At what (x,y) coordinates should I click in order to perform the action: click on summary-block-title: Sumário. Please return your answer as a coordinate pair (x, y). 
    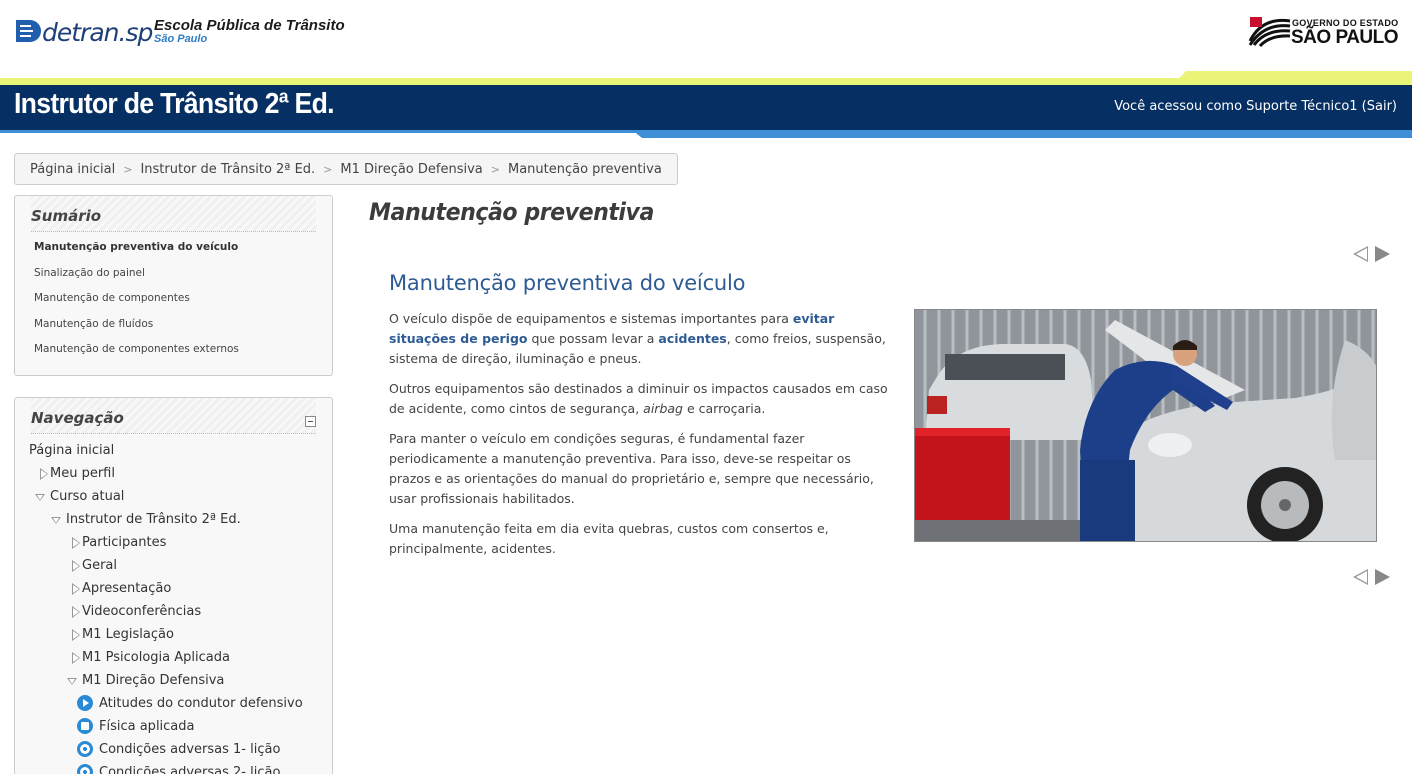
    Looking at the image, I should click on (66, 216).